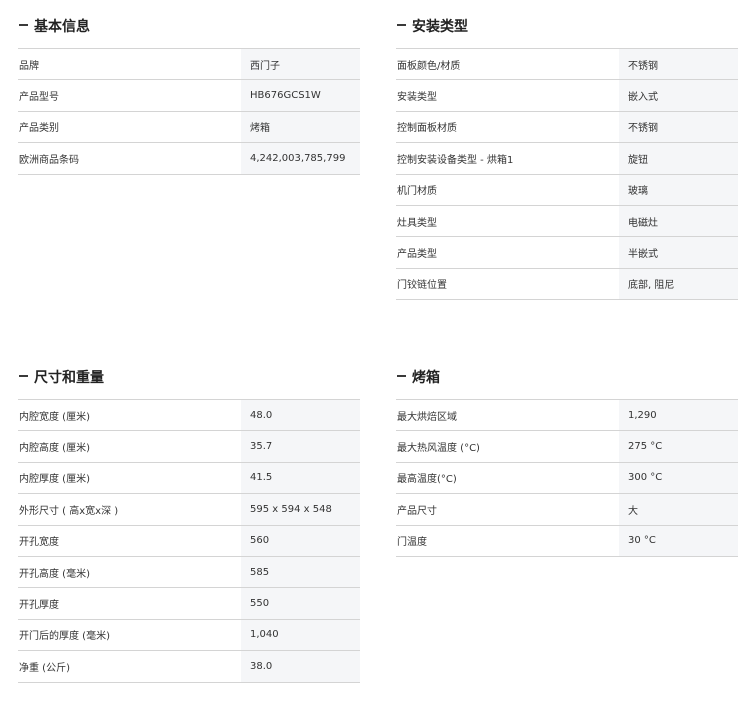 This screenshot has height=709, width=750. What do you see at coordinates (300, 95) in the screenshot?
I see `spec-value: HB676GCS1W` at bounding box center [300, 95].